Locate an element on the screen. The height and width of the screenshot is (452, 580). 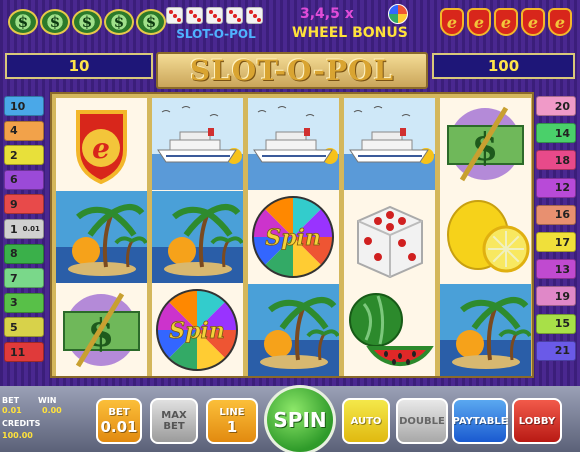
line-tab-label: 15 is located at coordinates (562, 324).